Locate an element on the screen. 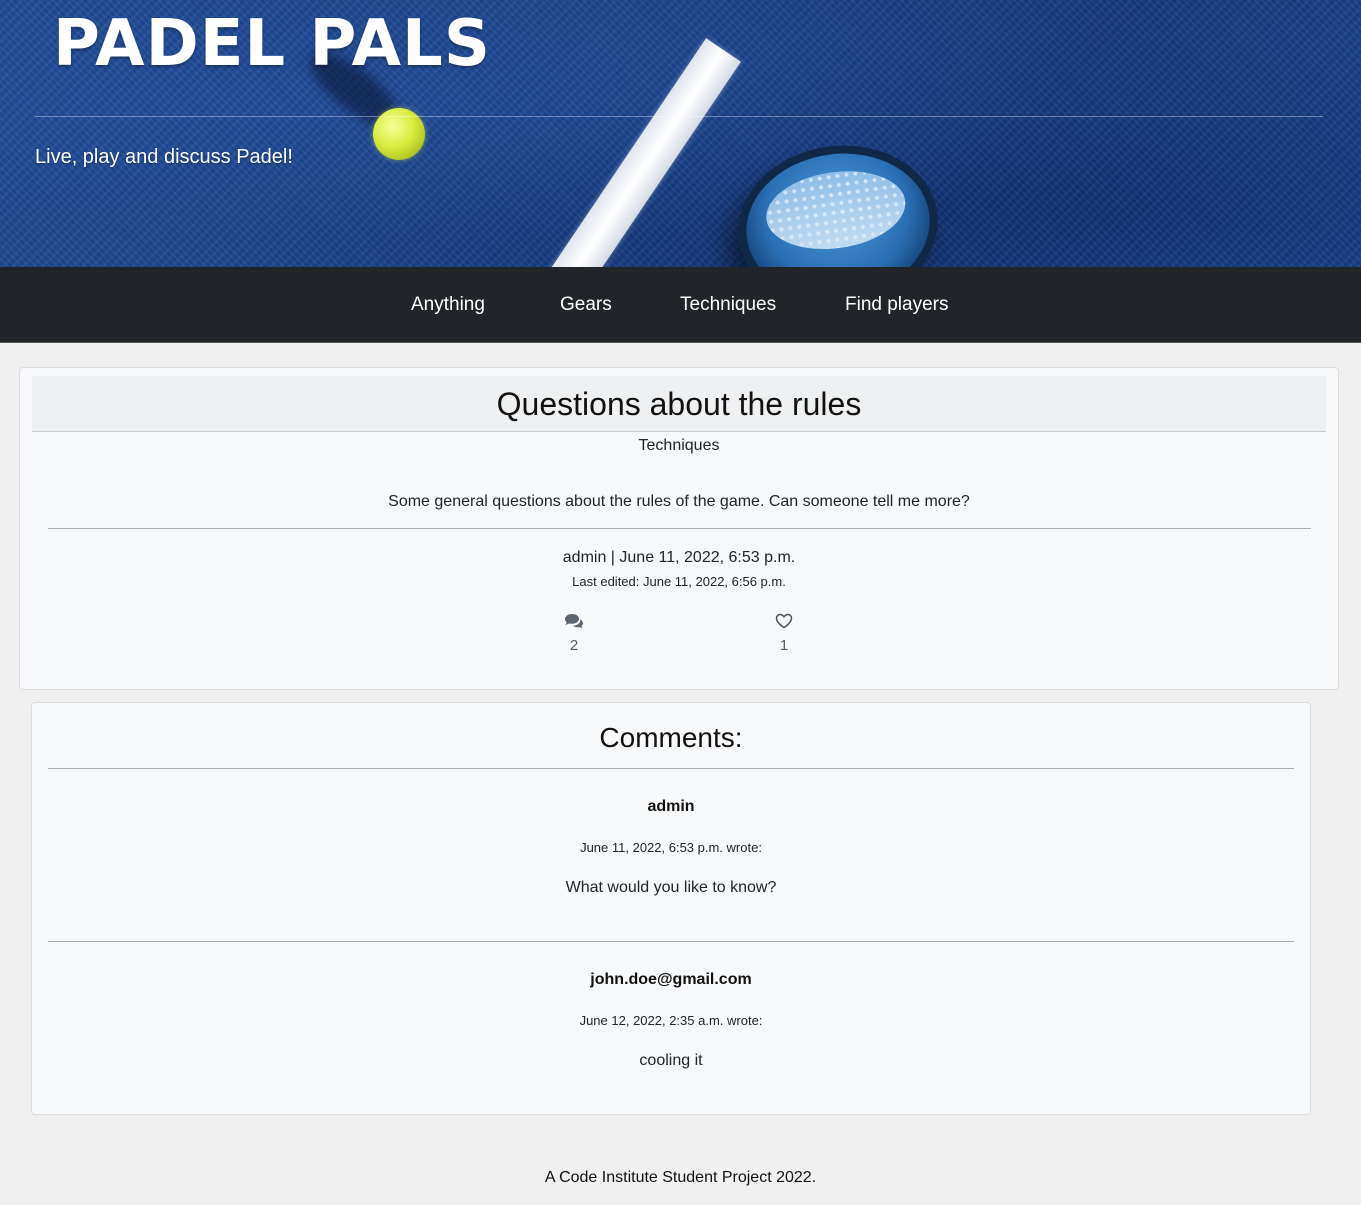 The height and width of the screenshot is (1205, 1361). nav-link-anything: Anything is located at coordinates (448, 305).